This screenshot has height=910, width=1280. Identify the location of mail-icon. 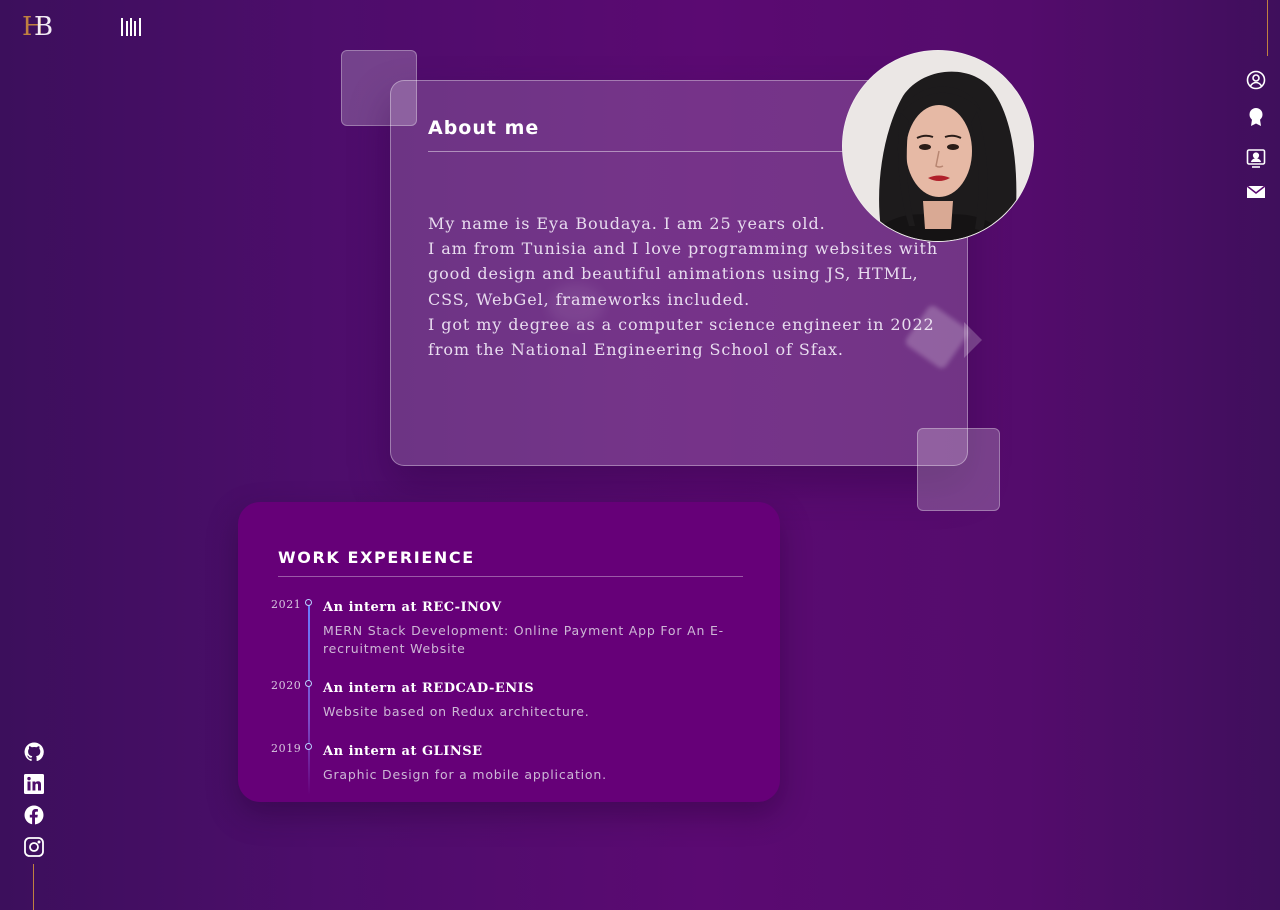
(1256, 192).